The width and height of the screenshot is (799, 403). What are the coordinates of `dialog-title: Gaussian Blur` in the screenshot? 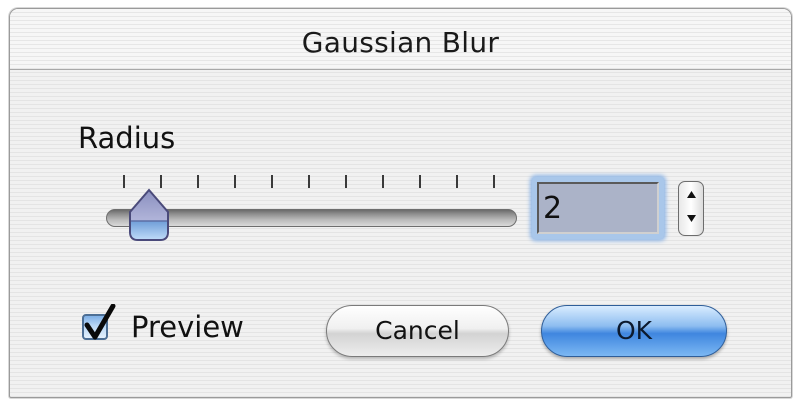 It's located at (400, 42).